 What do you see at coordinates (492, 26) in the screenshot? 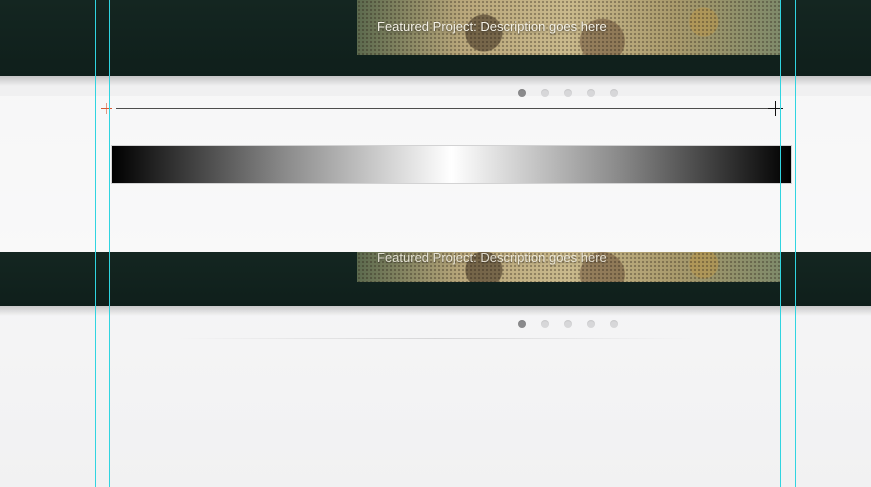
I see `featured-caption-top: Featured Project: Description goes here` at bounding box center [492, 26].